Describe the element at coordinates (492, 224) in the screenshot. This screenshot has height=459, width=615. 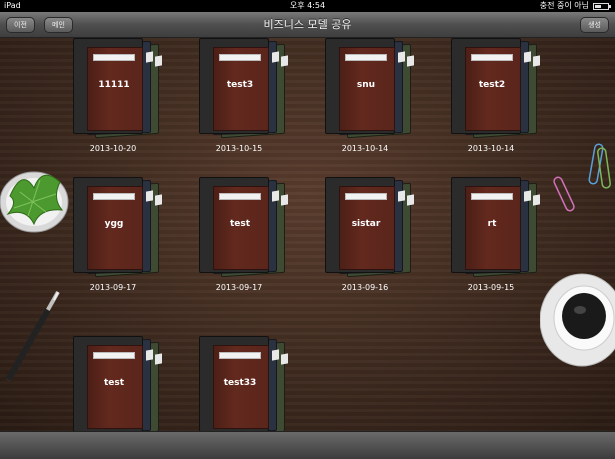
I see `project-name: rt` at that location.